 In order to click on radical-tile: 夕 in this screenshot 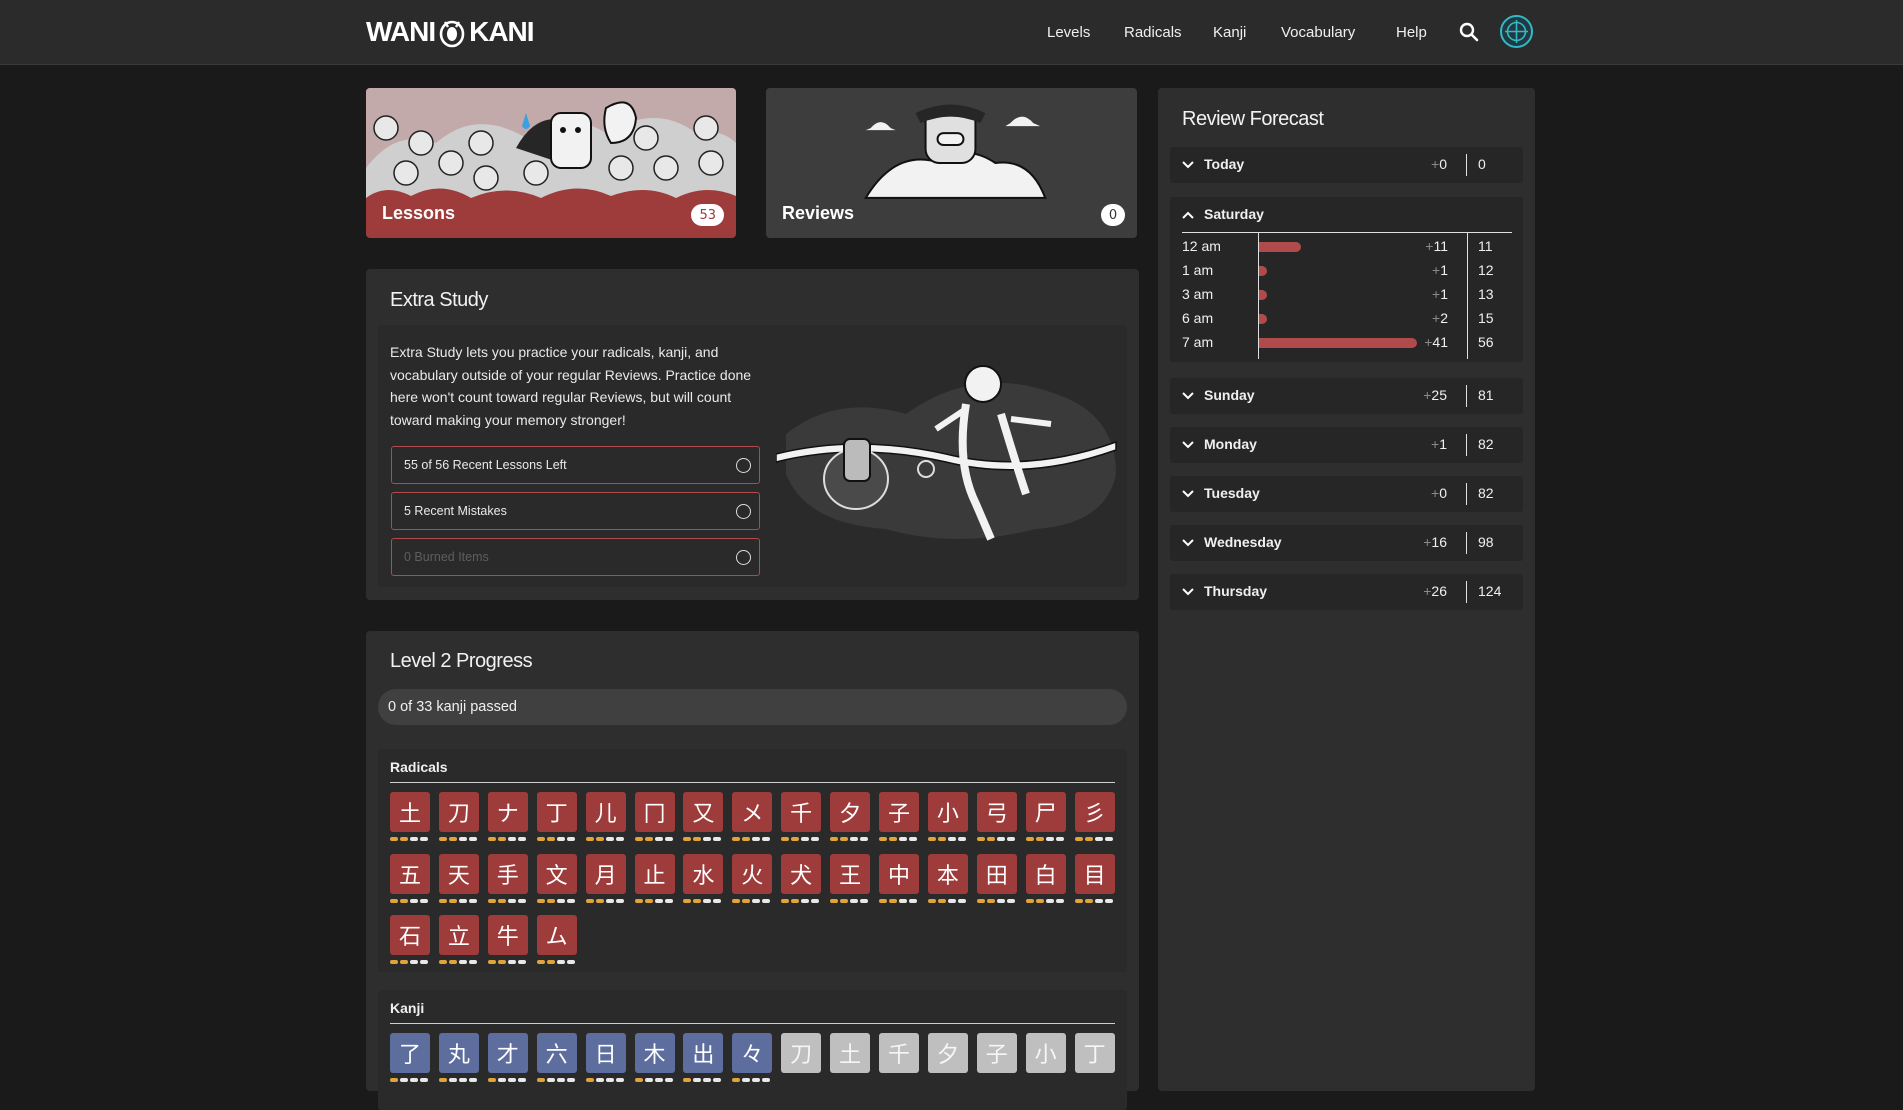, I will do `click(850, 812)`.